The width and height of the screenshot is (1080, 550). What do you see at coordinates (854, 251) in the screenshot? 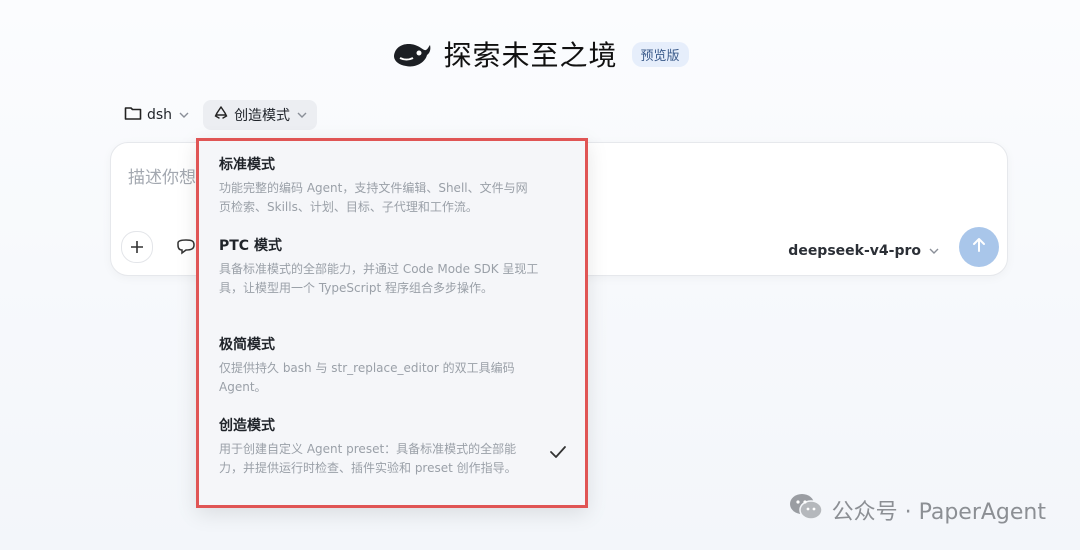
I see `model-label: deepseek-v4-pro` at bounding box center [854, 251].